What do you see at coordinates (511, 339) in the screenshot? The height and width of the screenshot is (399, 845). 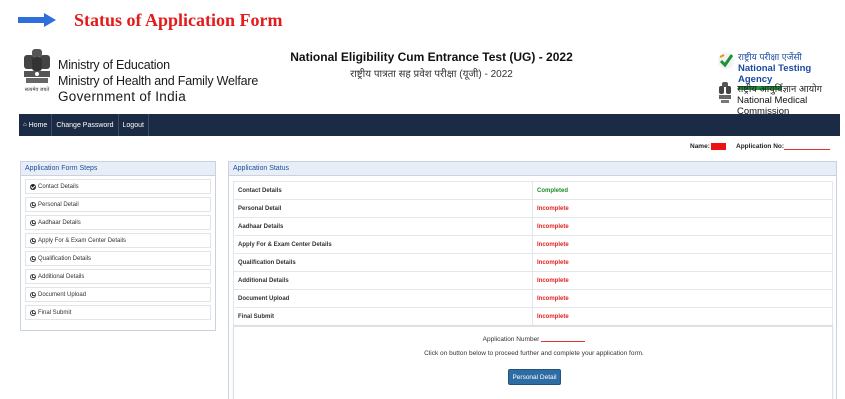 I see `application-number-label: Application Number` at bounding box center [511, 339].